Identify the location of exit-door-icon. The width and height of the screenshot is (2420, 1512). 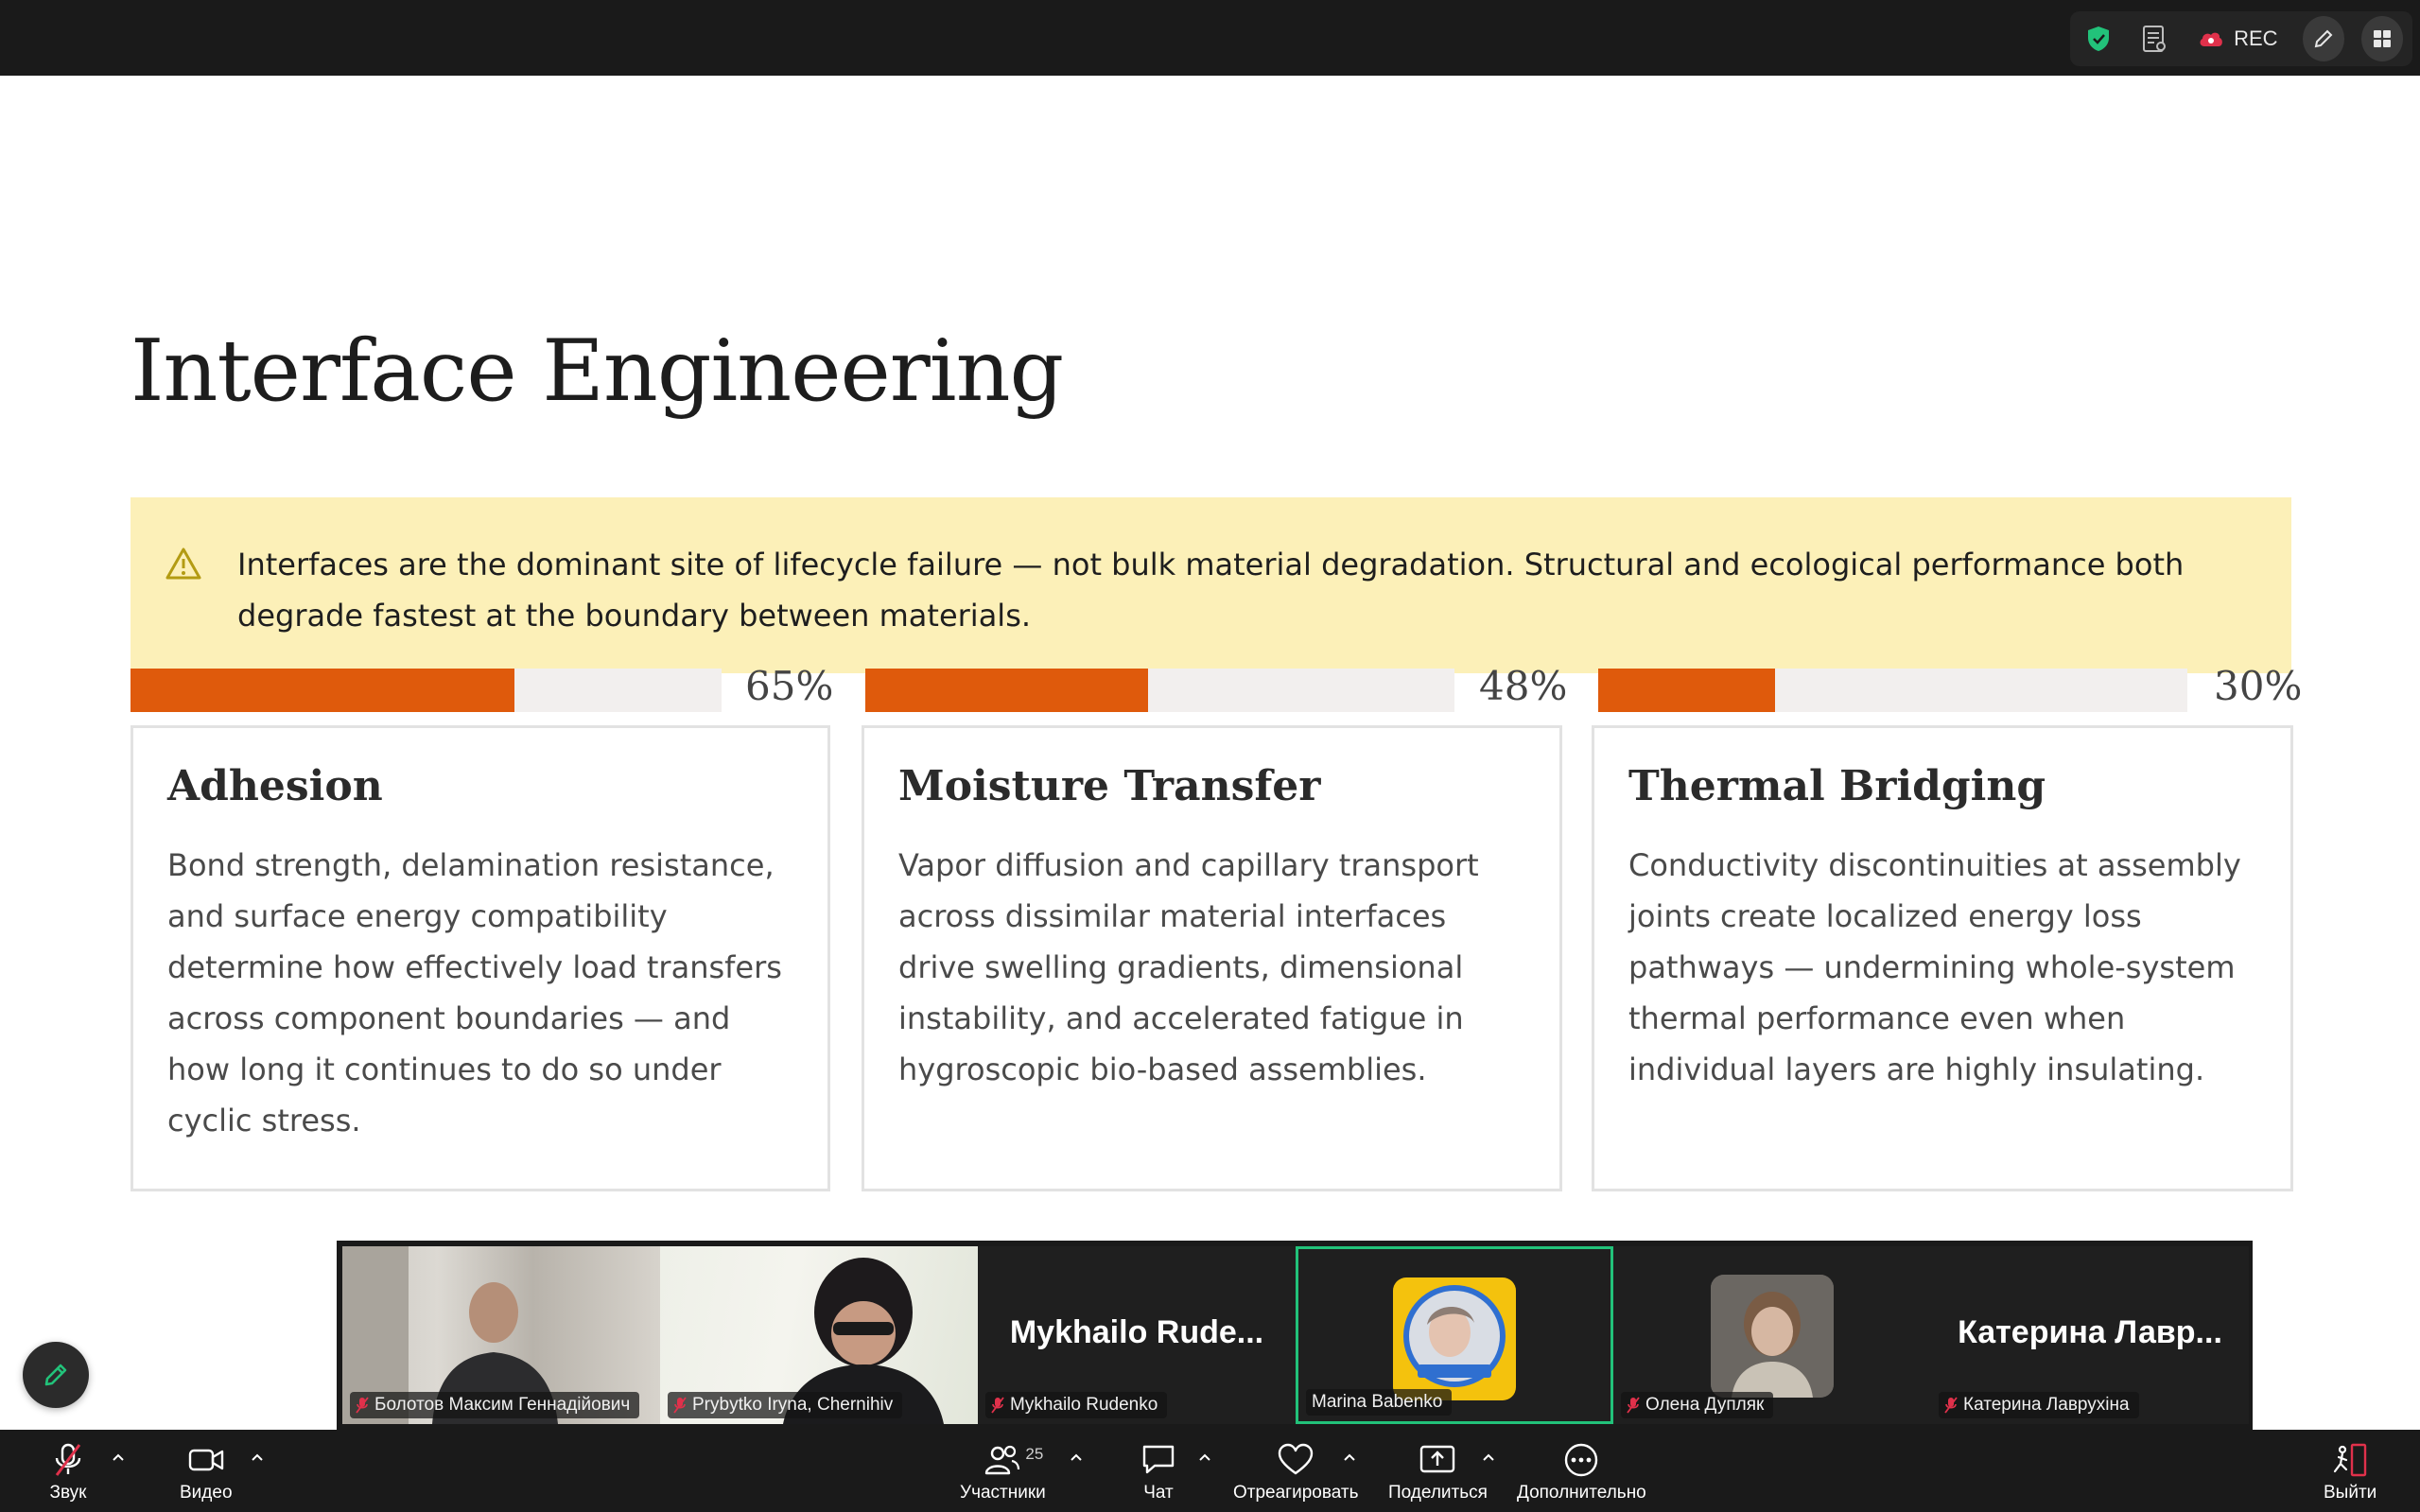
(2350, 1460).